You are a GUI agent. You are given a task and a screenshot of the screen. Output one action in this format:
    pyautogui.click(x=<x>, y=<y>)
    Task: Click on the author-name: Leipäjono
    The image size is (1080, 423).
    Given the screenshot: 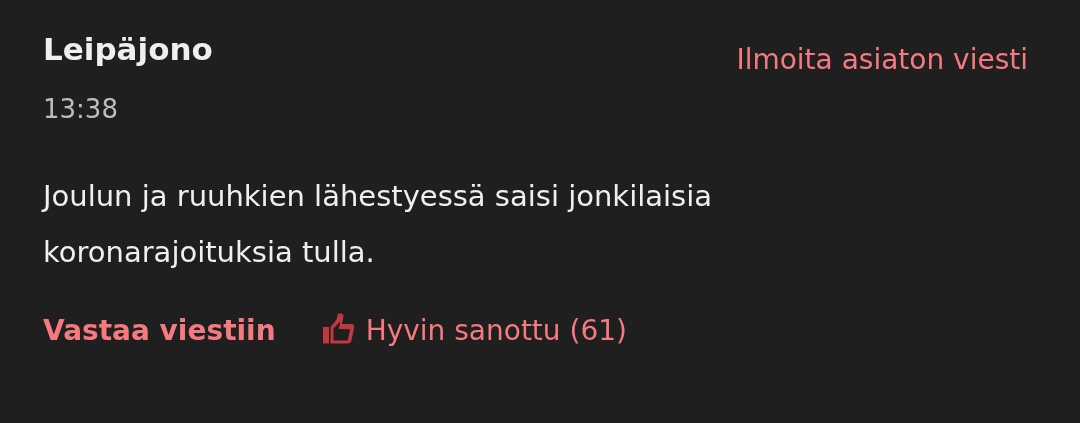 What is the action you would take?
    pyautogui.click(x=128, y=49)
    